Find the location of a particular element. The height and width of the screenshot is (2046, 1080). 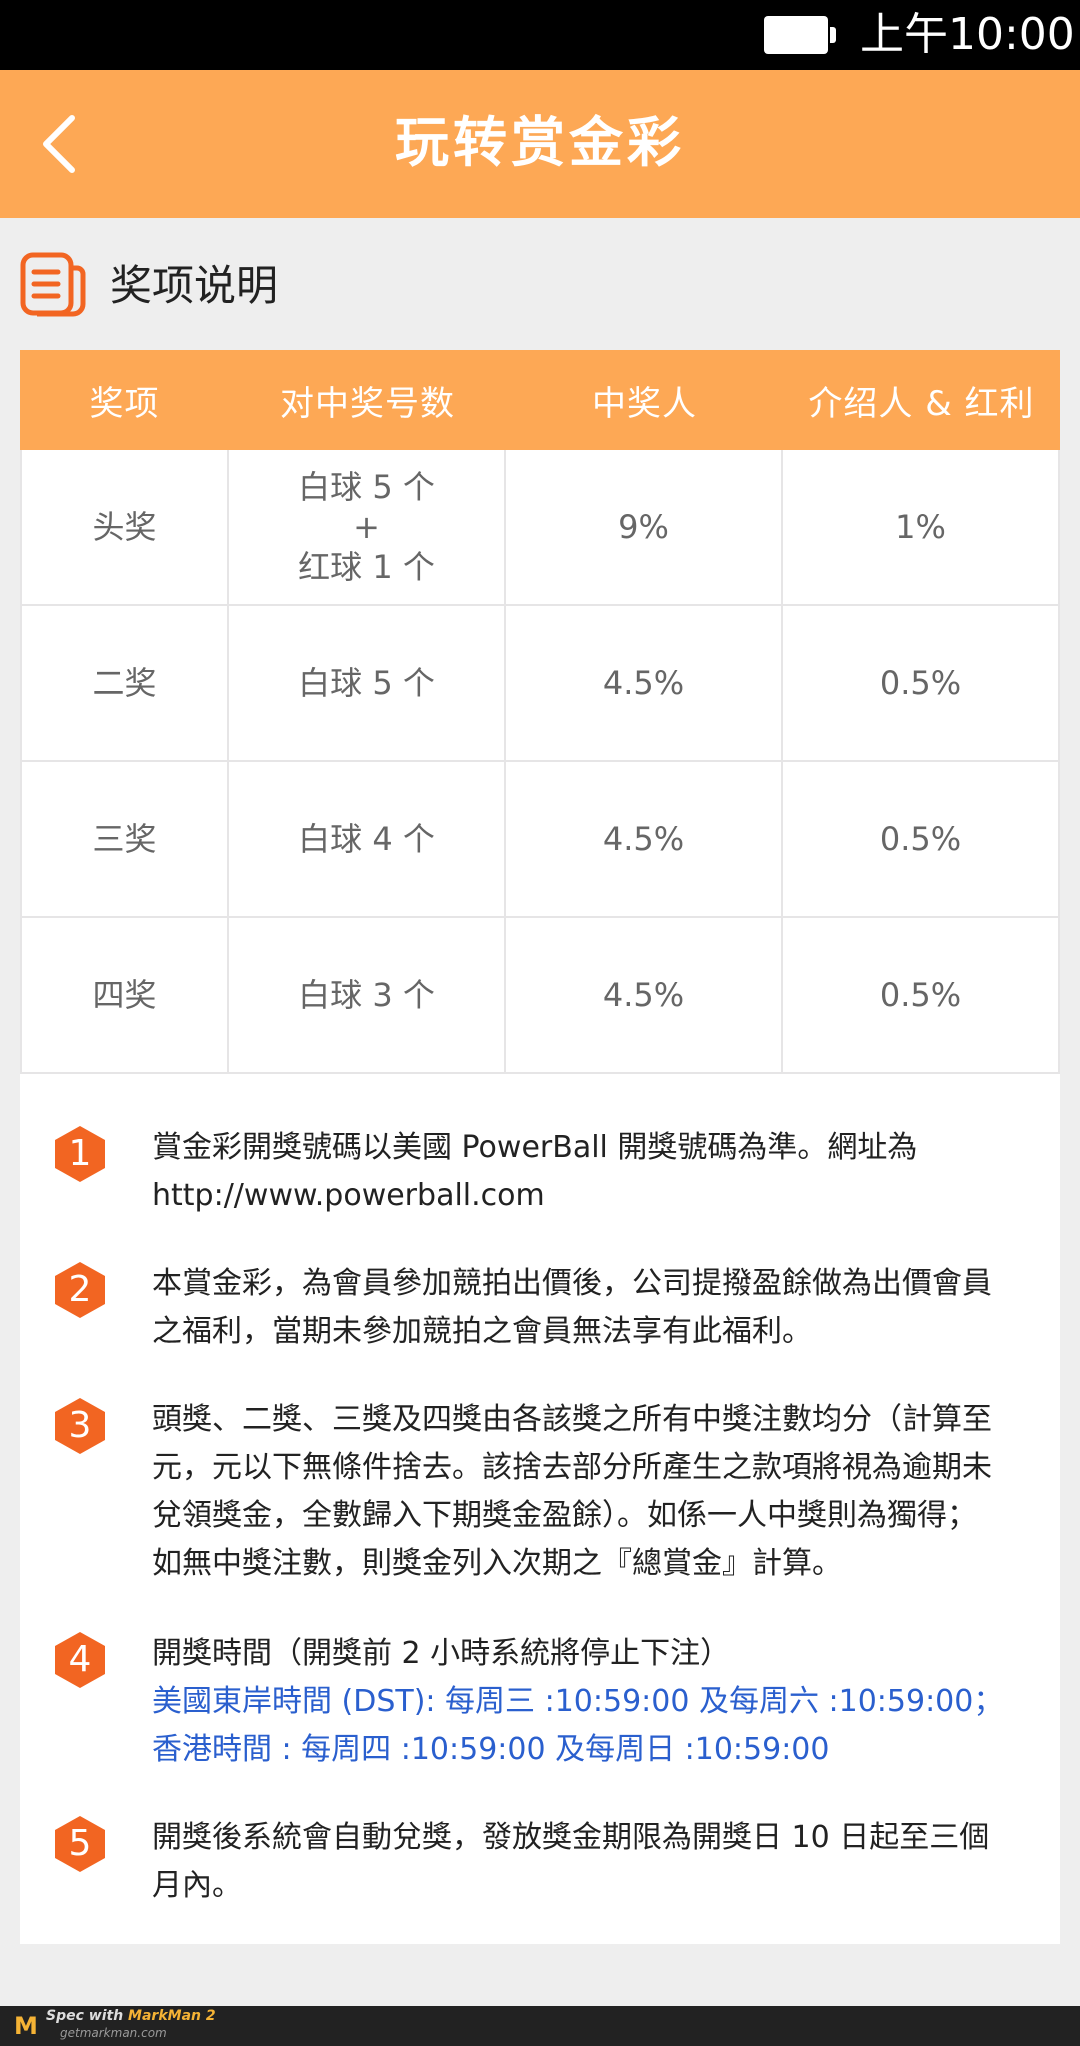

app-bar: 玩转赏金彩 is located at coordinates (540, 144).